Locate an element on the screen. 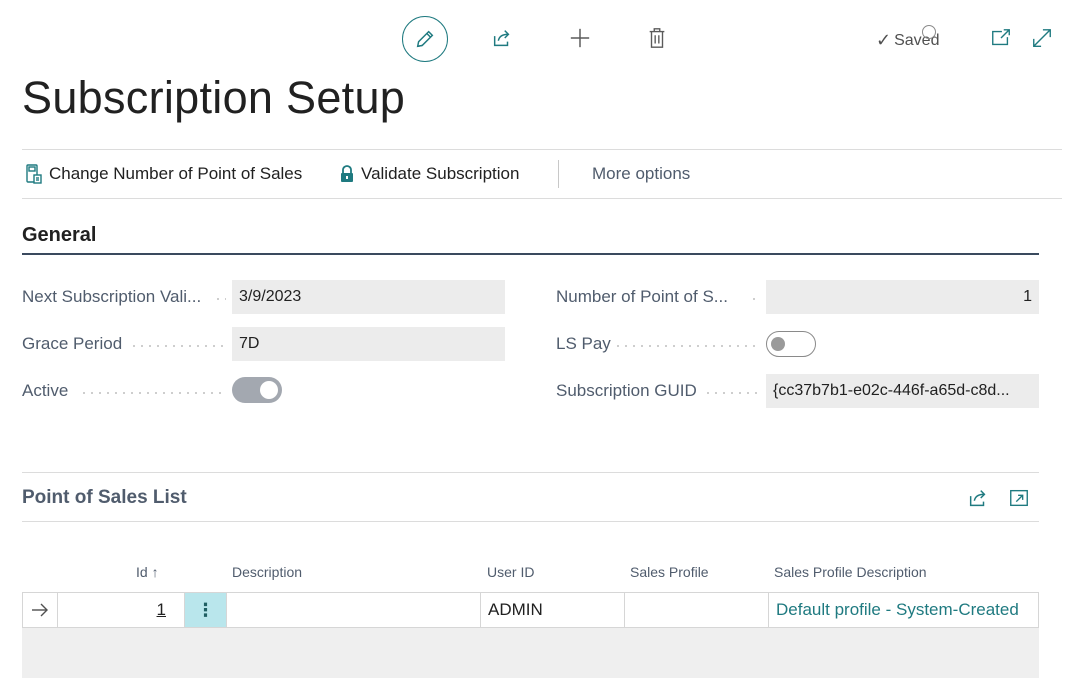 The height and width of the screenshot is (678, 1085). column-header-sales-profile: Sales Profile is located at coordinates (669, 572).